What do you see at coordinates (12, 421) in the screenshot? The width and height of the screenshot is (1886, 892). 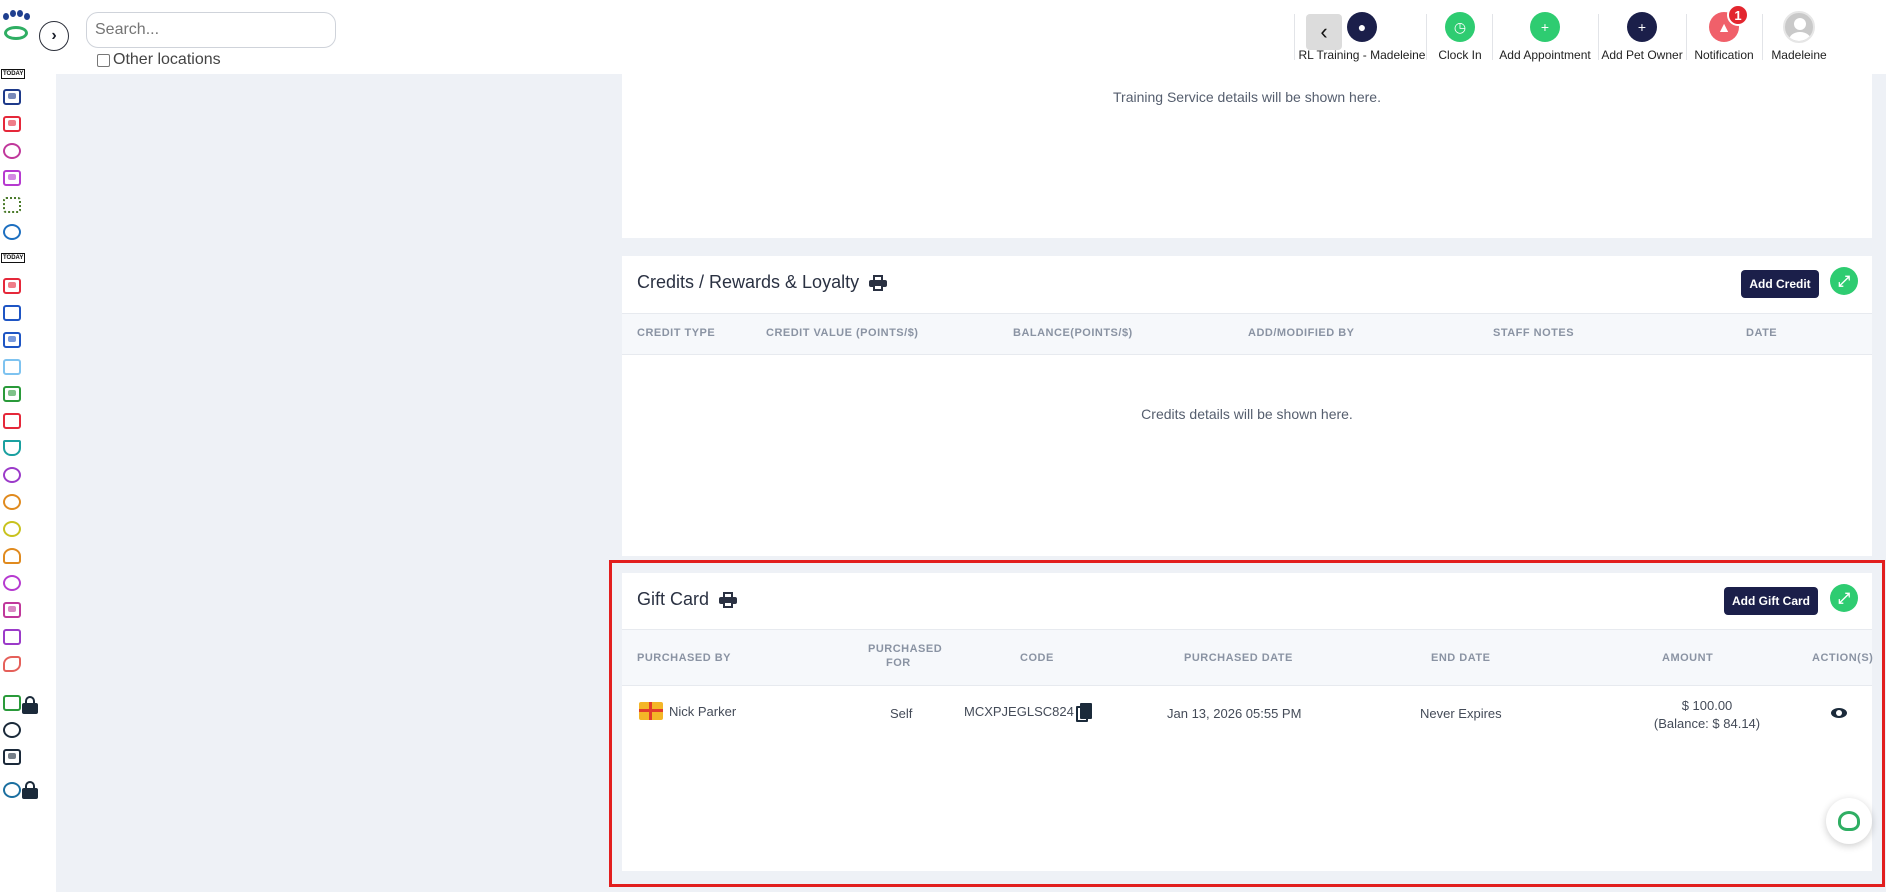 I see `report-icon` at bounding box center [12, 421].